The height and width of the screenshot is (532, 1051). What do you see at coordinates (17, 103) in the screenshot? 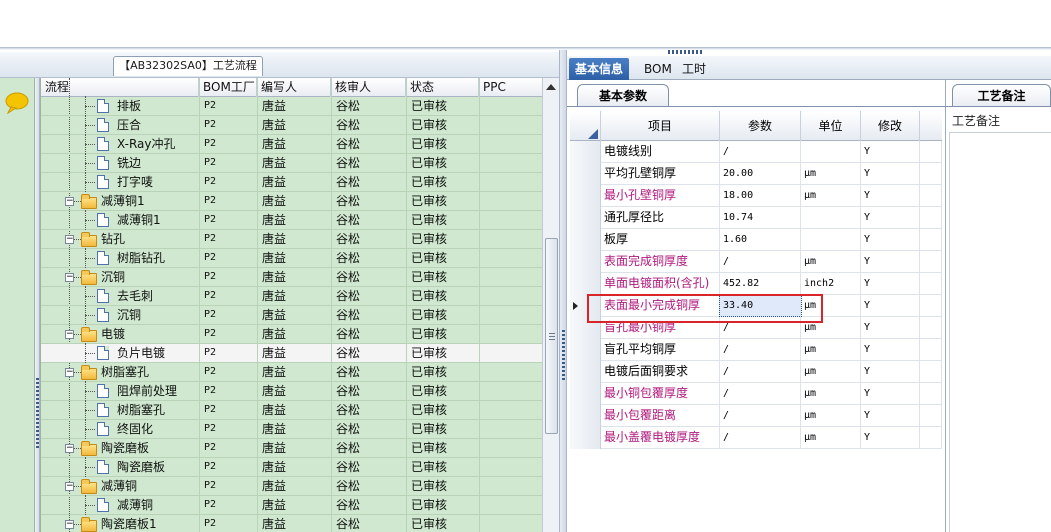
I see `chat-bubble-icon` at bounding box center [17, 103].